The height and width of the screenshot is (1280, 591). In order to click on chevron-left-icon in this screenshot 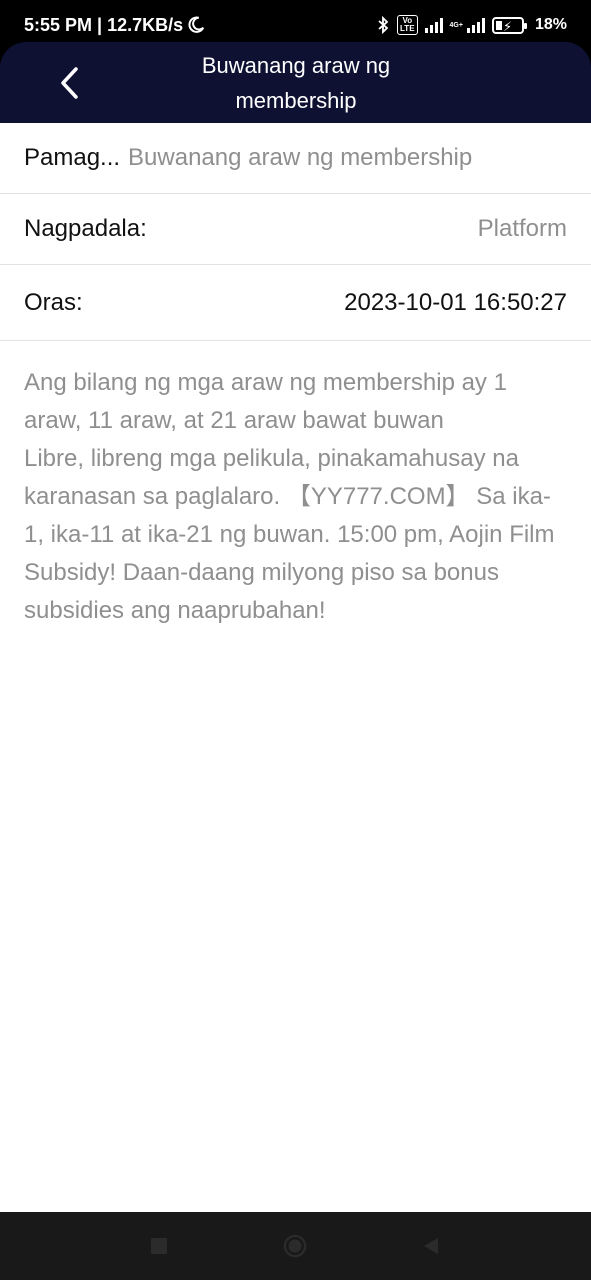, I will do `click(69, 83)`.